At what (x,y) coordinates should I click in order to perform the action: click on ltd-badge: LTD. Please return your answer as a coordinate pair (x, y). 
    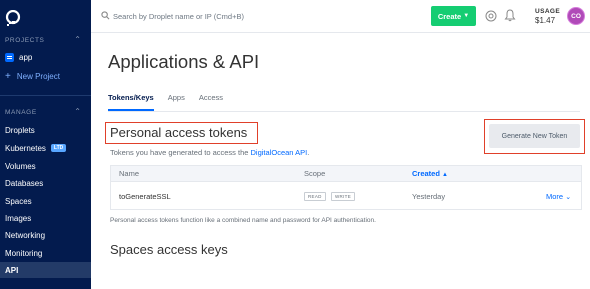
    Looking at the image, I should click on (58, 148).